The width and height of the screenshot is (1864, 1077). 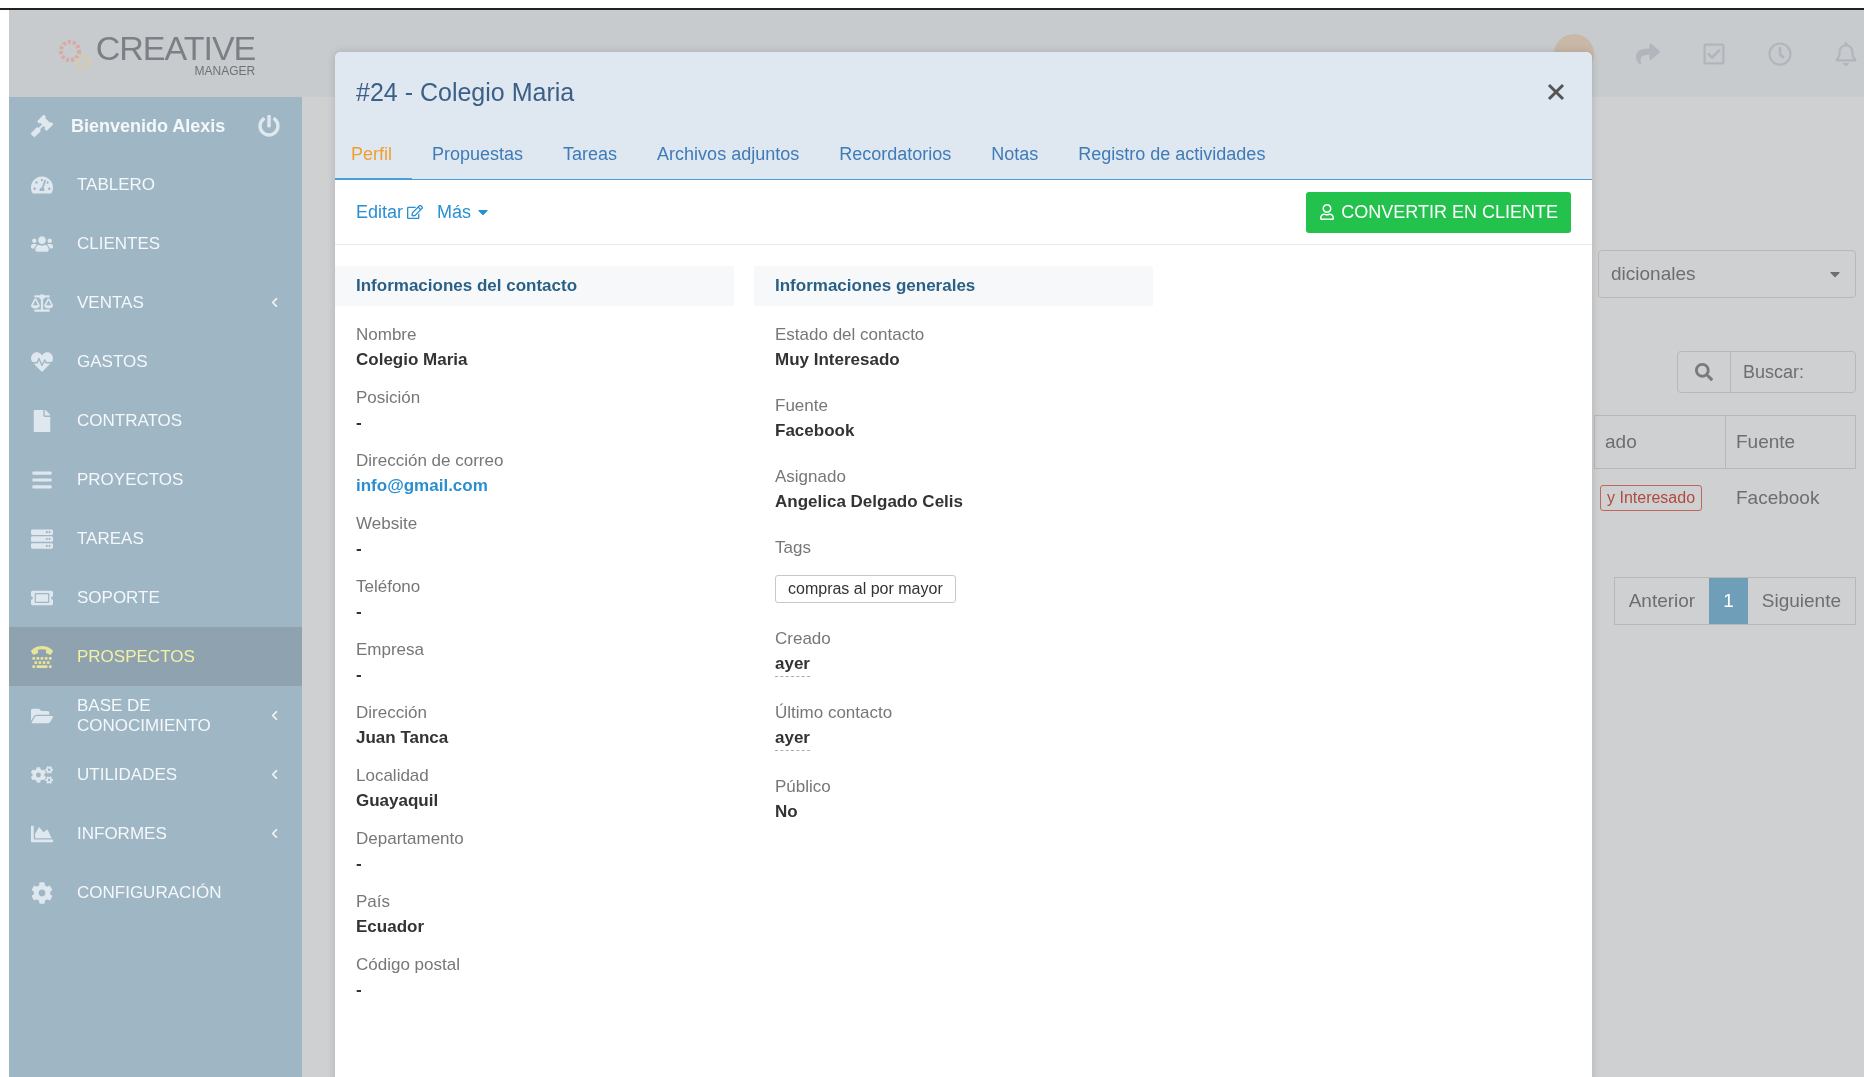 I want to click on search-icon, so click(x=1704, y=372).